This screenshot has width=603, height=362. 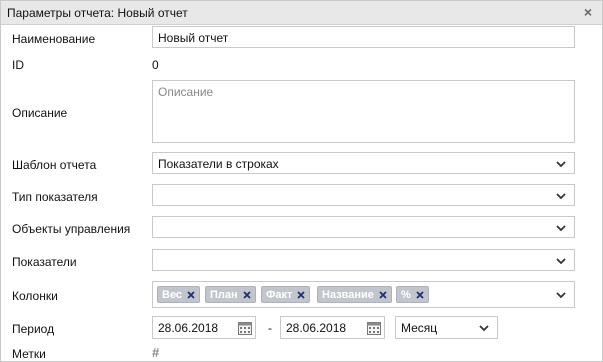 What do you see at coordinates (363, 227) in the screenshot?
I see `control-objects-select` at bounding box center [363, 227].